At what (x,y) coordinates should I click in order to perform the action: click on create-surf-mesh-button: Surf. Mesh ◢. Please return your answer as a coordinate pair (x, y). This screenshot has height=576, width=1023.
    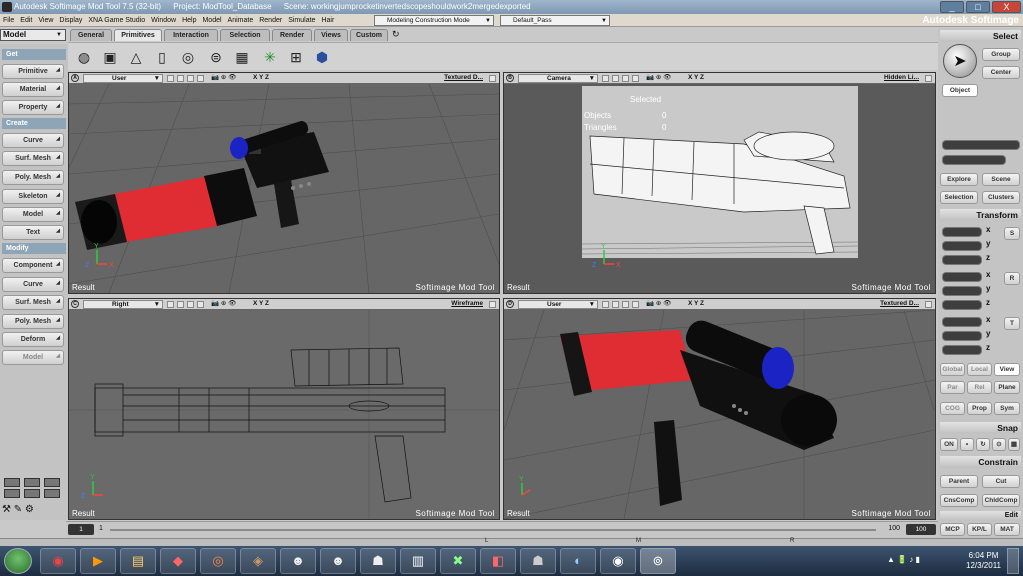
    Looking at the image, I should click on (33, 158).